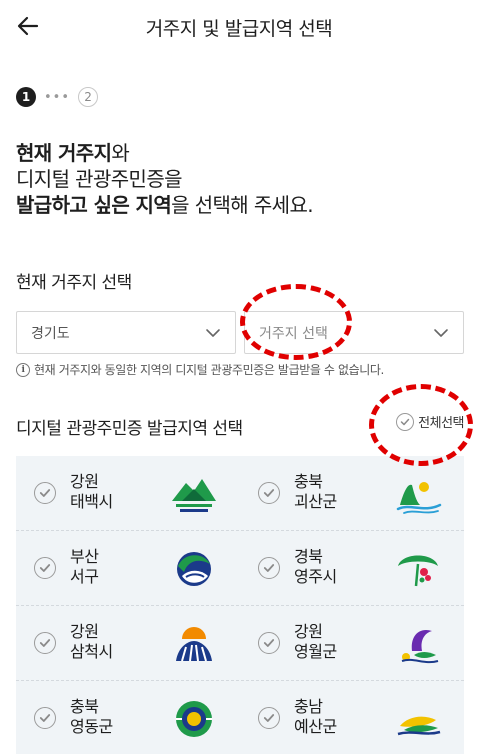 The image size is (478, 754). I want to click on info-icon: i, so click(23, 369).